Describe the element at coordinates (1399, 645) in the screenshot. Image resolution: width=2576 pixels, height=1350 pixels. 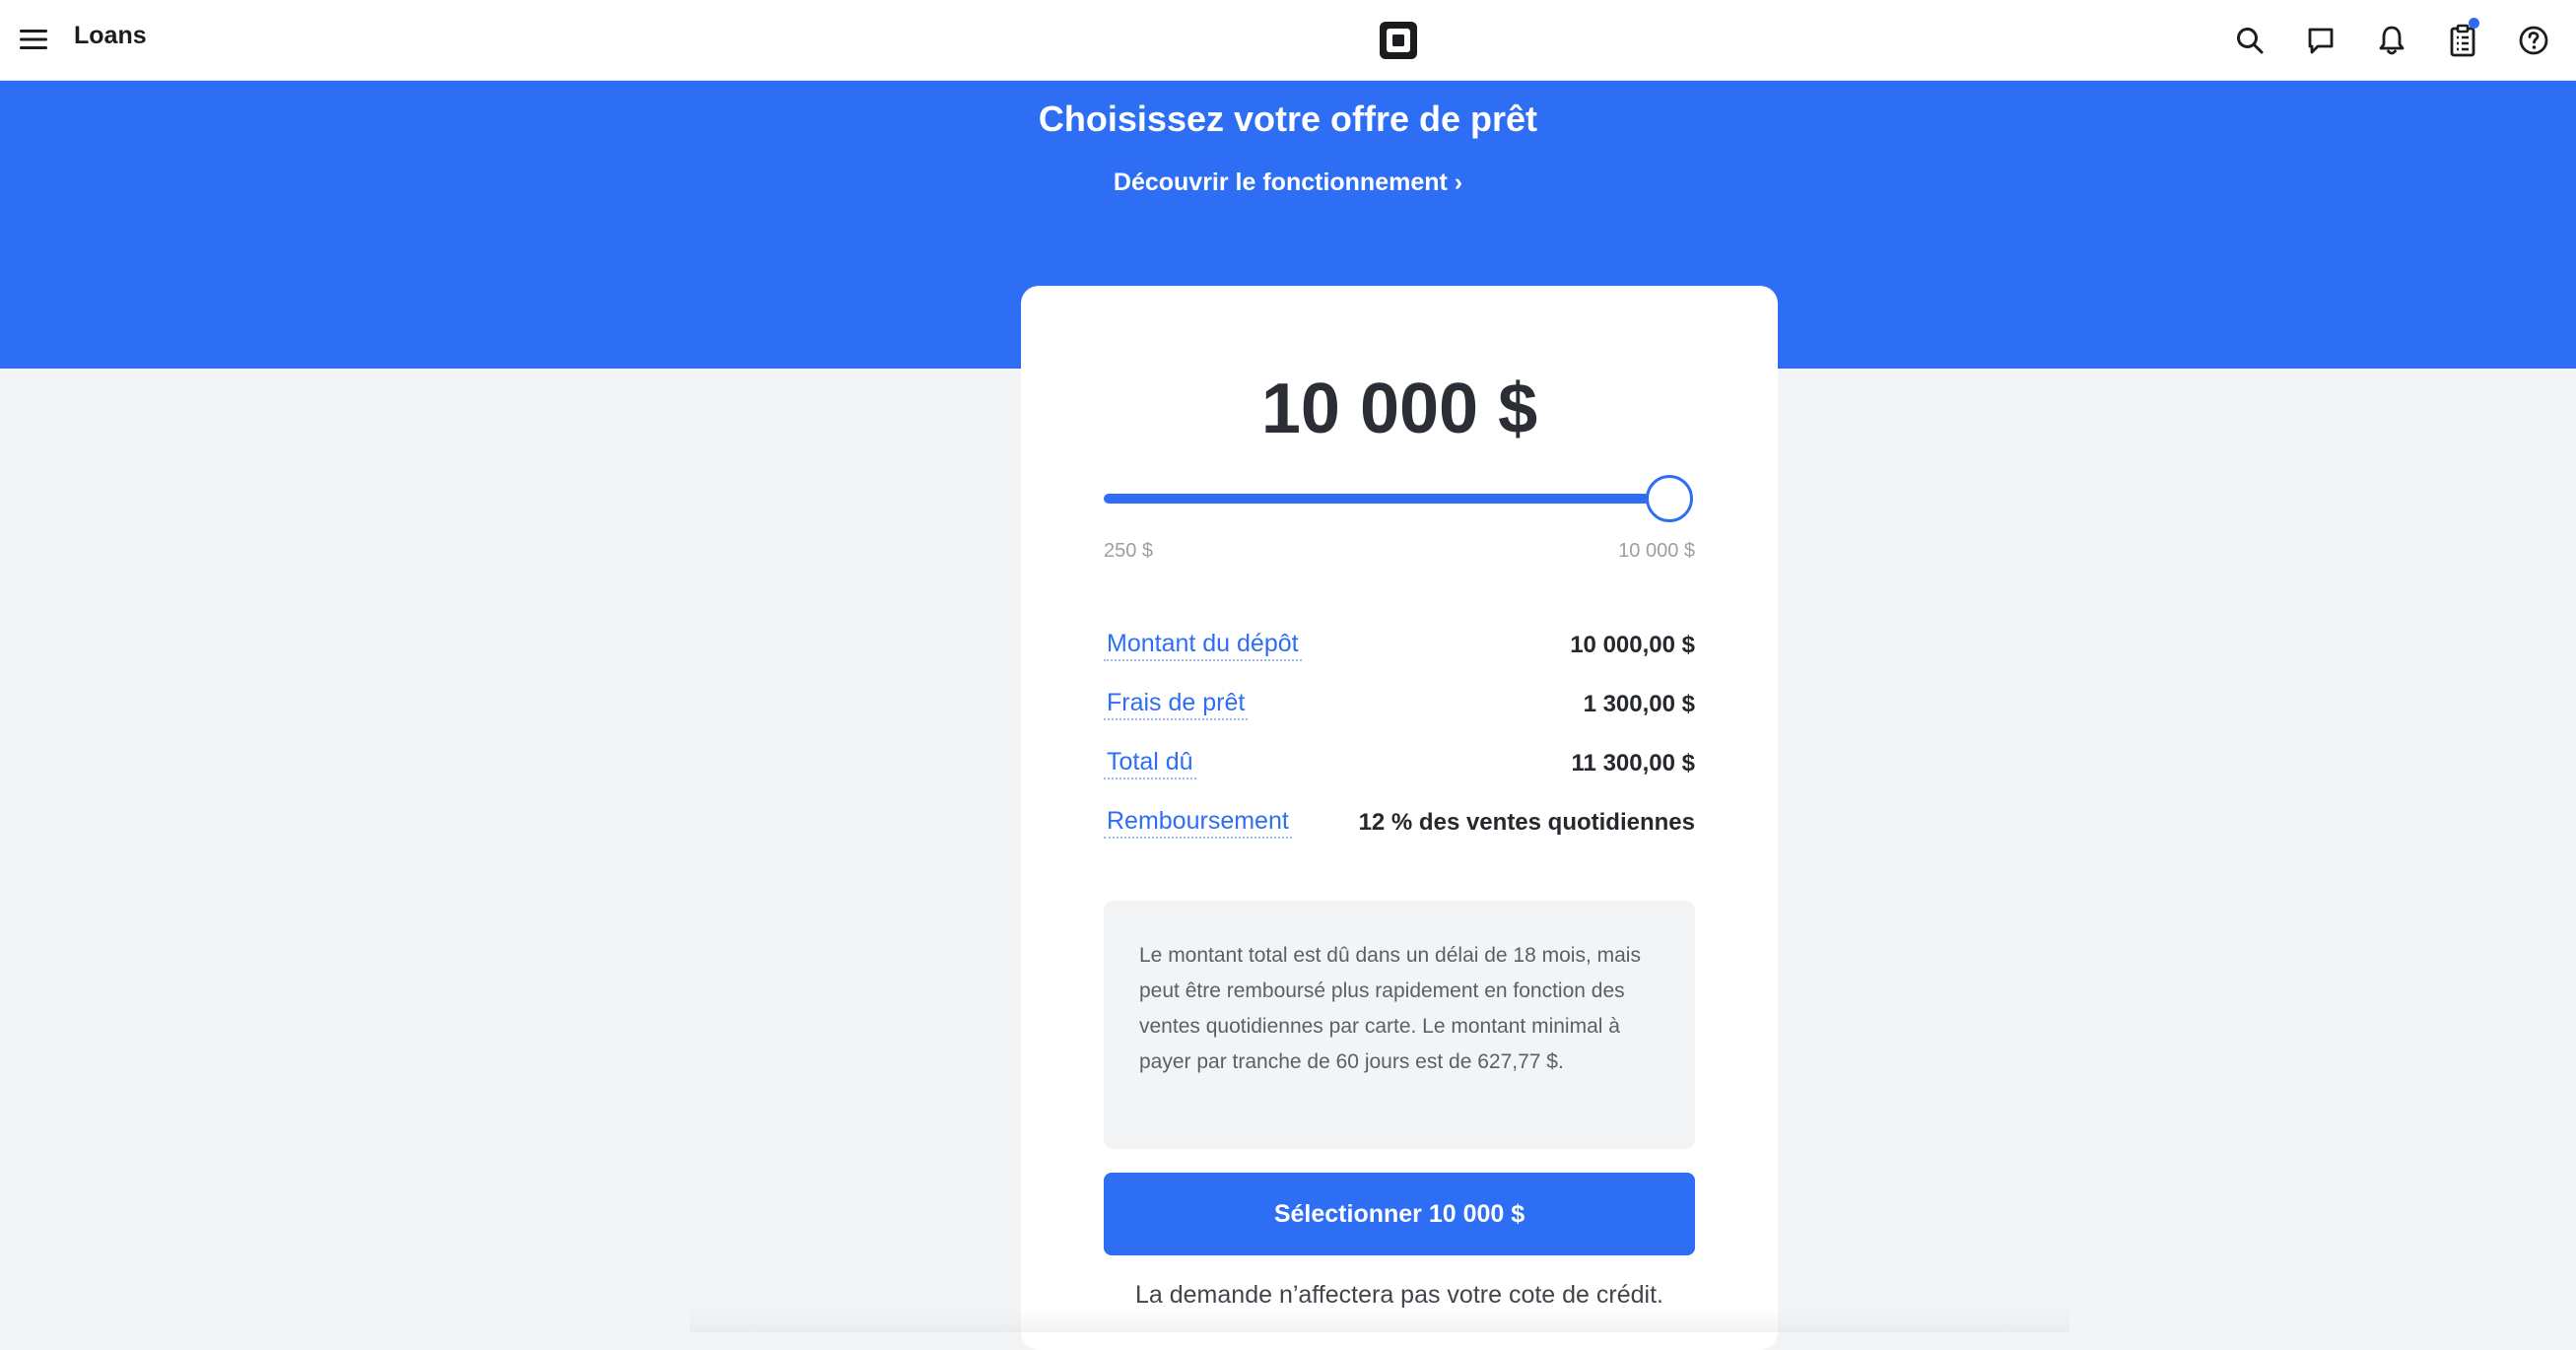
I see `detail-row-deposit: Montant du dépôt 10 000,00 $` at that location.